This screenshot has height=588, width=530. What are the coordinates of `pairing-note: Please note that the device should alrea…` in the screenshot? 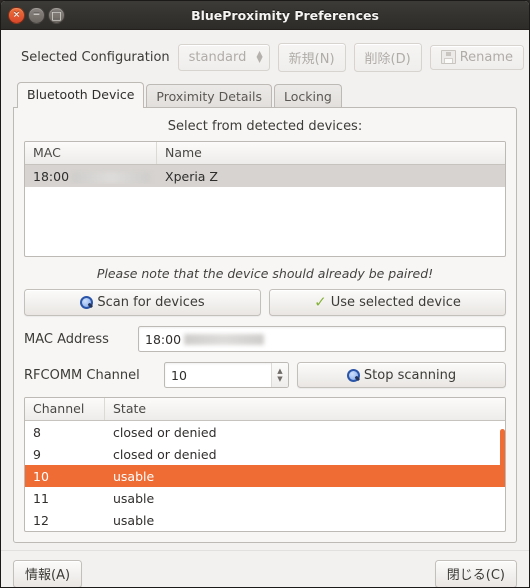 It's located at (265, 273).